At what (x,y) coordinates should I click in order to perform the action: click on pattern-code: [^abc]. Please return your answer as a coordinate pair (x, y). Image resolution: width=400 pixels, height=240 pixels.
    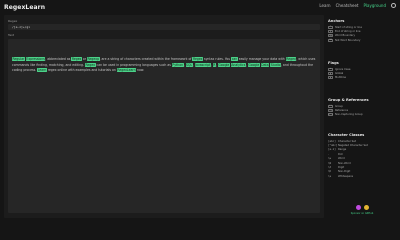
    Looking at the image, I should click on (333, 146).